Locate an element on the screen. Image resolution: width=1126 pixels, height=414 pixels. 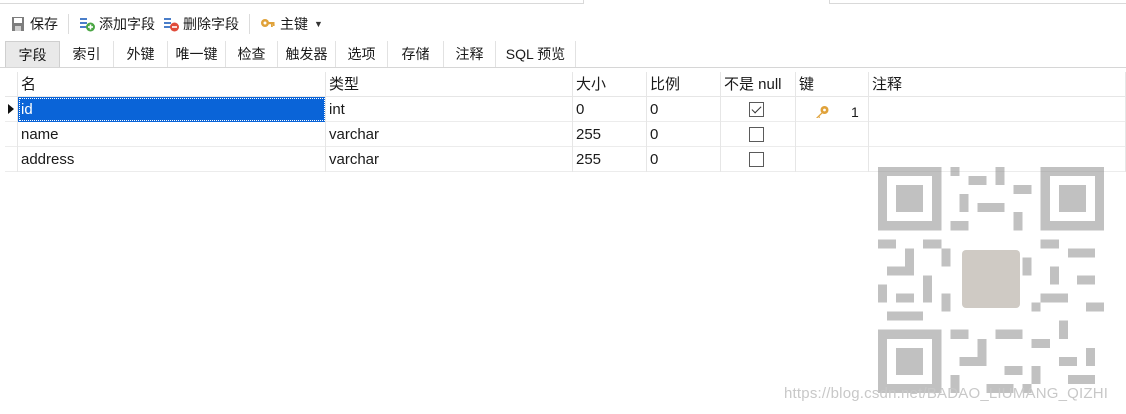
column-header-not-null: 不是 null is located at coordinates (758, 84).